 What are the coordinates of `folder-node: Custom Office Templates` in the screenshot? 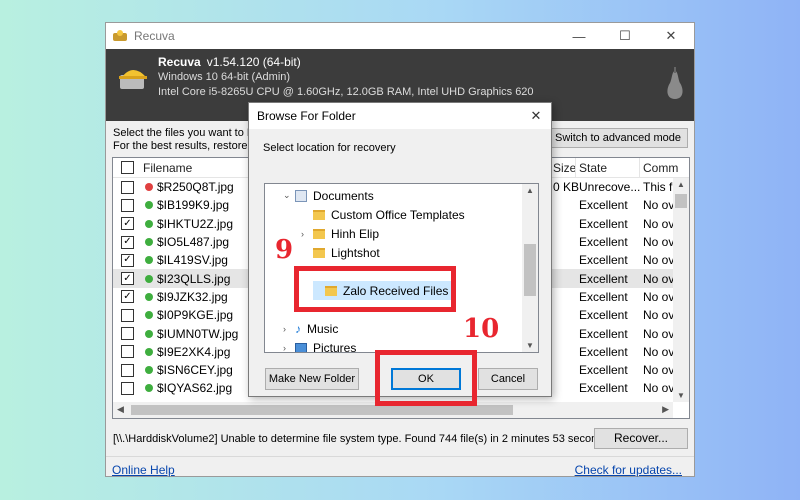 It's located at (383, 214).